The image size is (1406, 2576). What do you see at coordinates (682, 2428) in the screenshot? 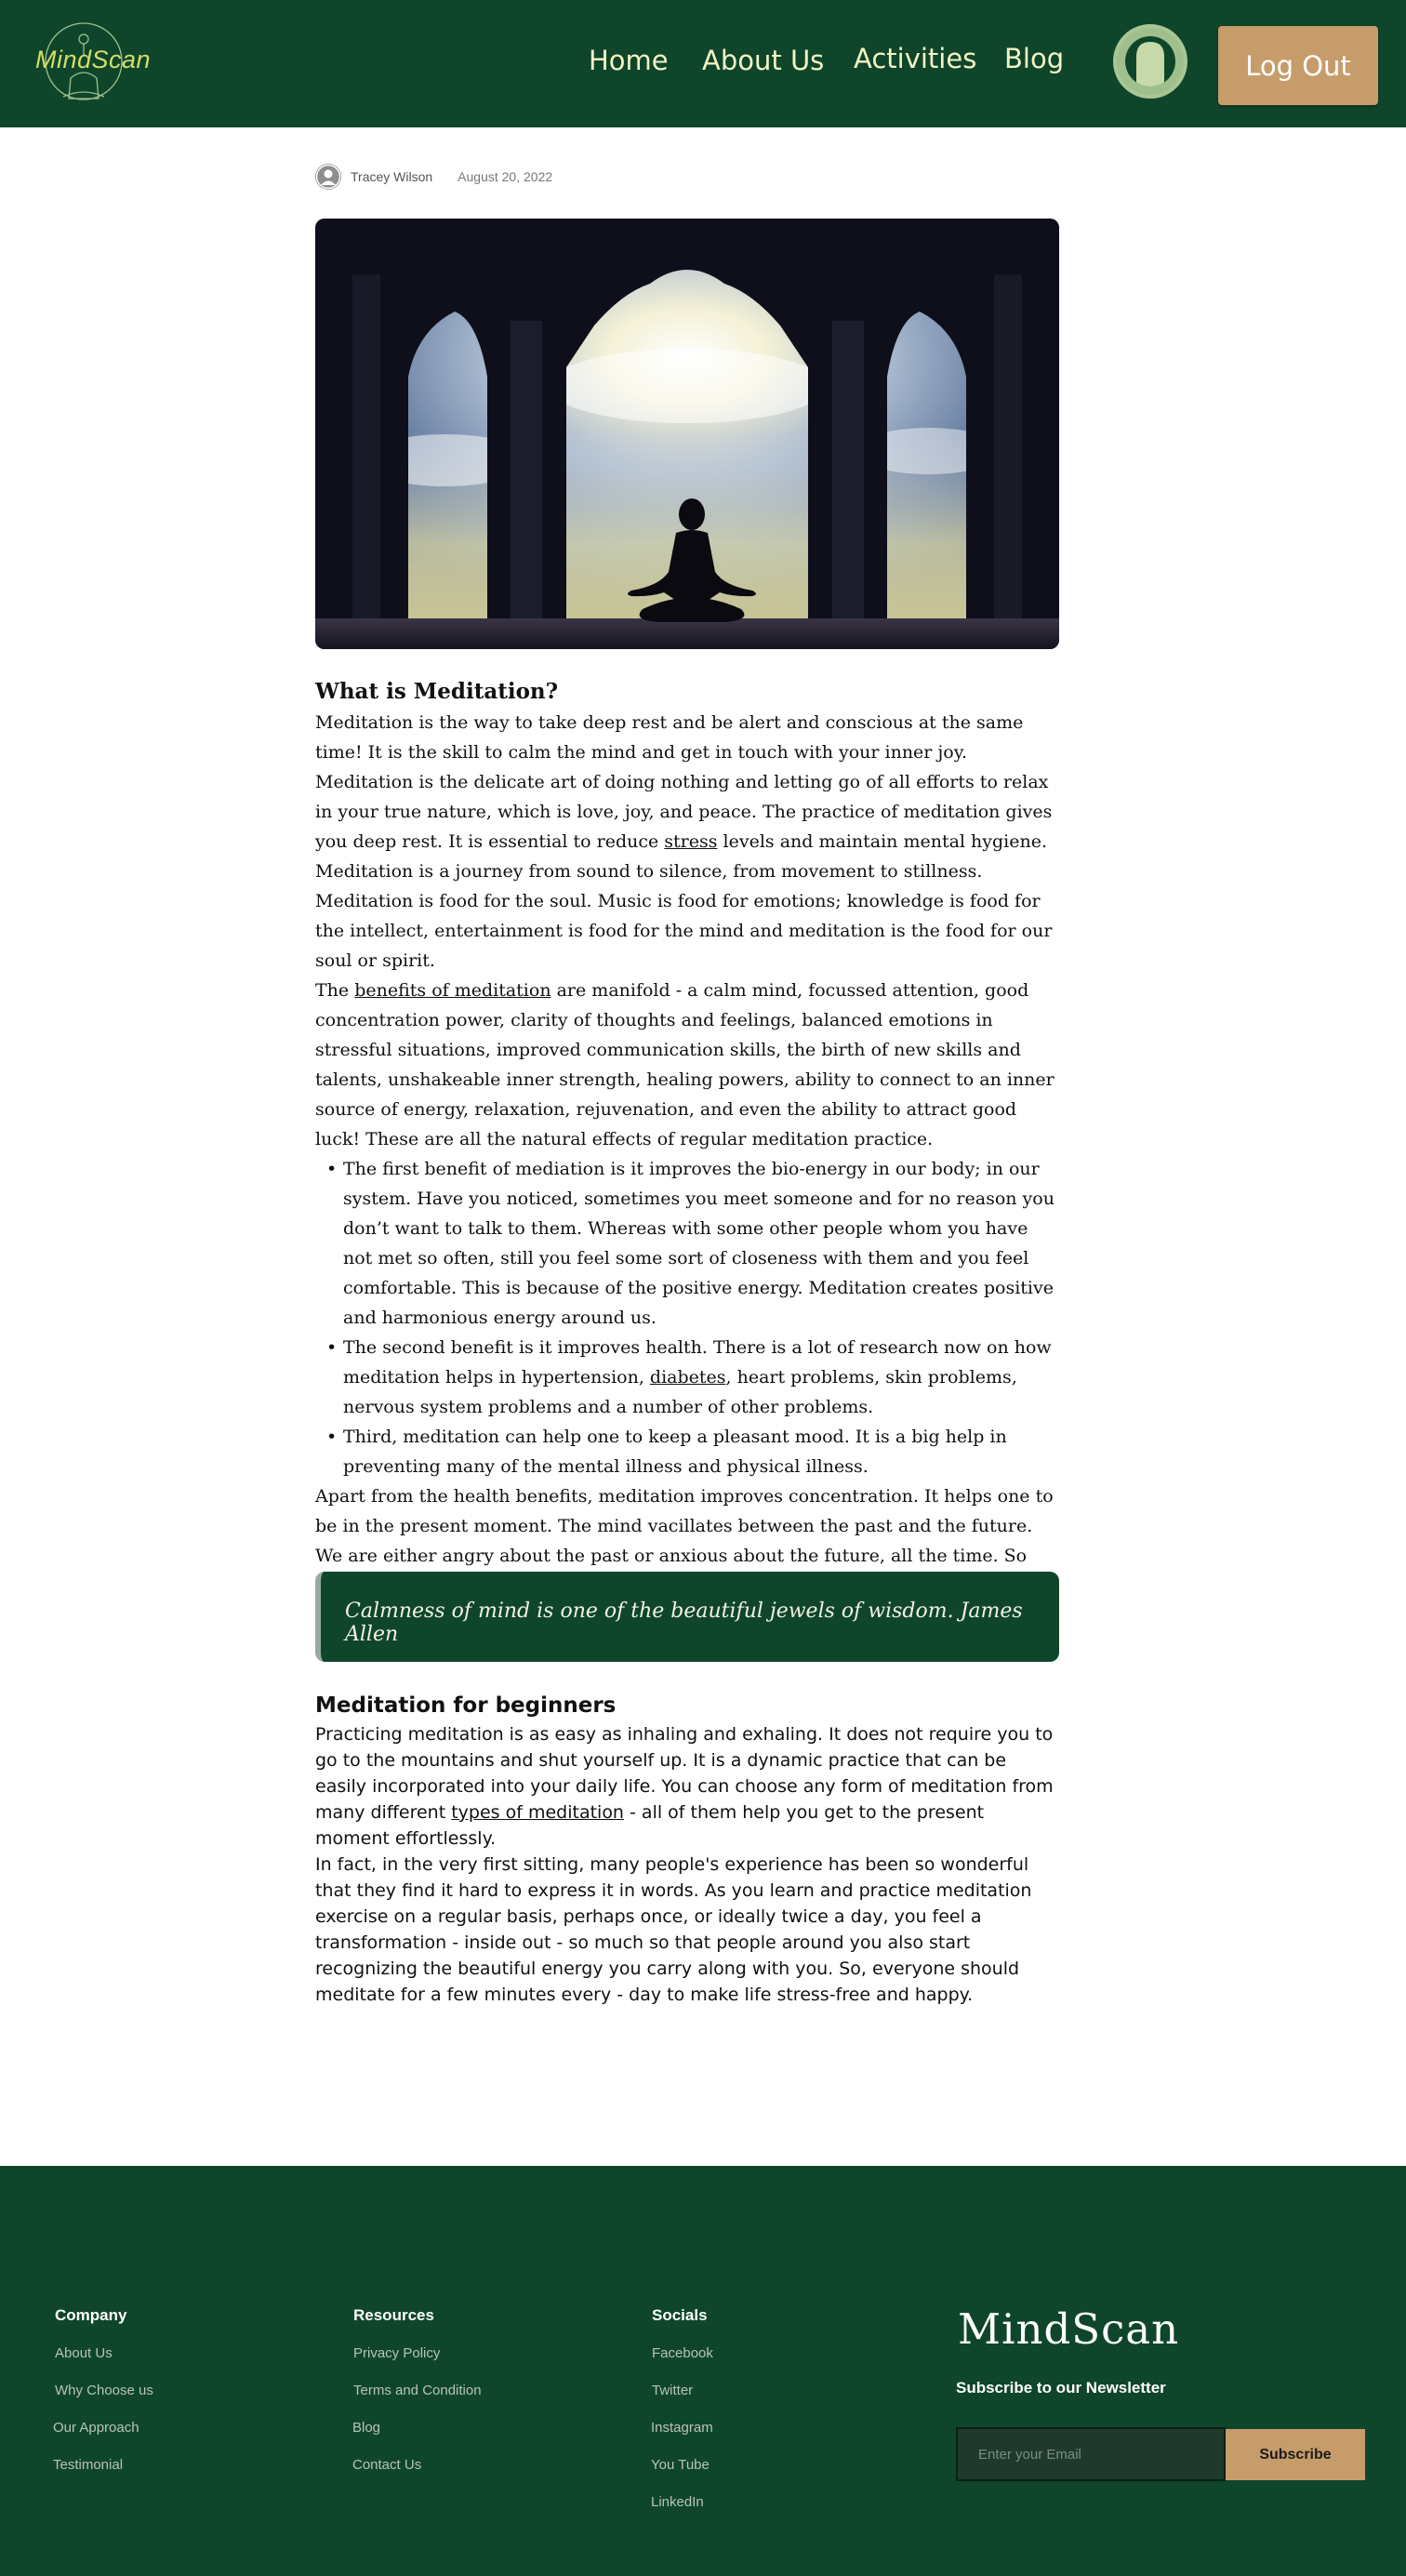
I see `footer-link-instagram: Instagram` at bounding box center [682, 2428].